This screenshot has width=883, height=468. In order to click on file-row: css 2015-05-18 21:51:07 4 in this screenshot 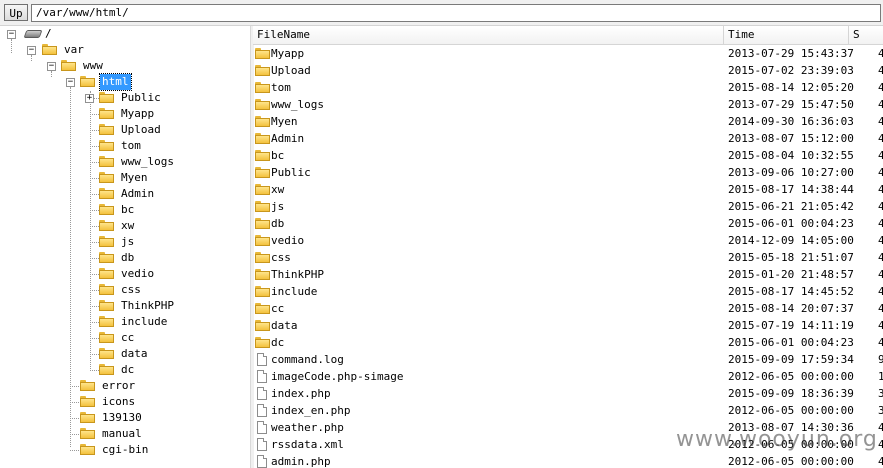, I will do `click(568, 257)`.